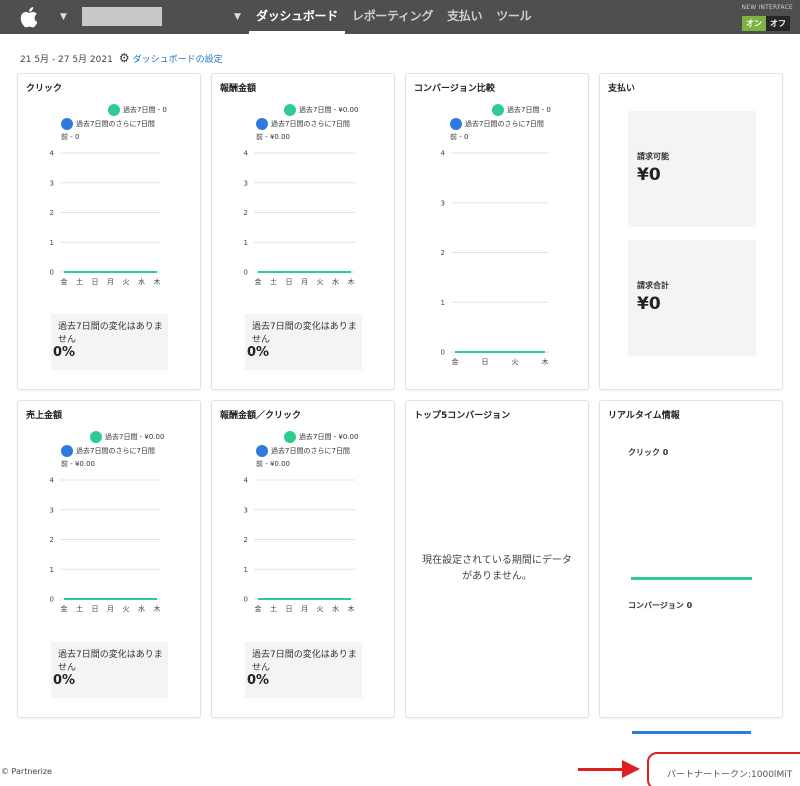 The image size is (800, 786). I want to click on realtime-conversions: コンバージョン 0, so click(660, 605).